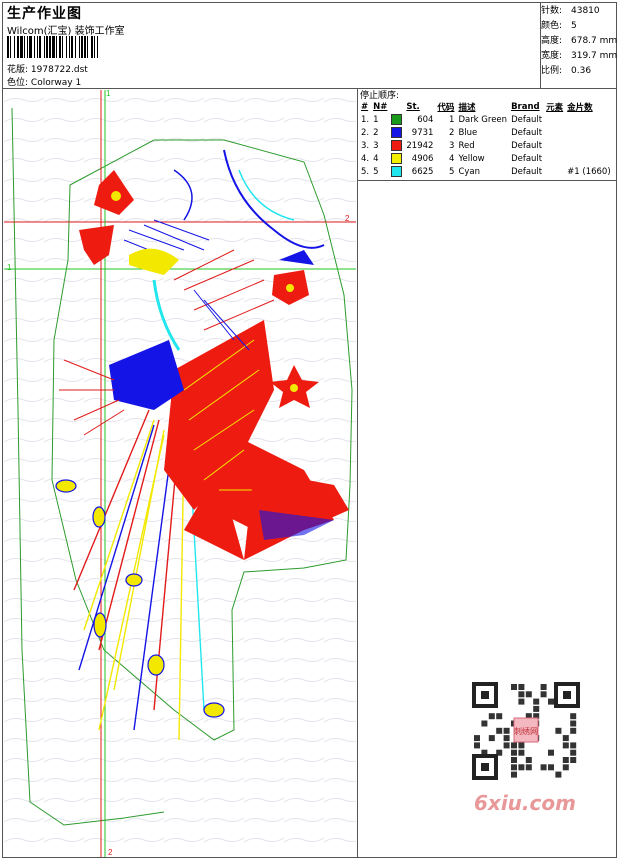 This screenshot has height=861, width=620. I want to click on row-stitches: 604, so click(425, 119).